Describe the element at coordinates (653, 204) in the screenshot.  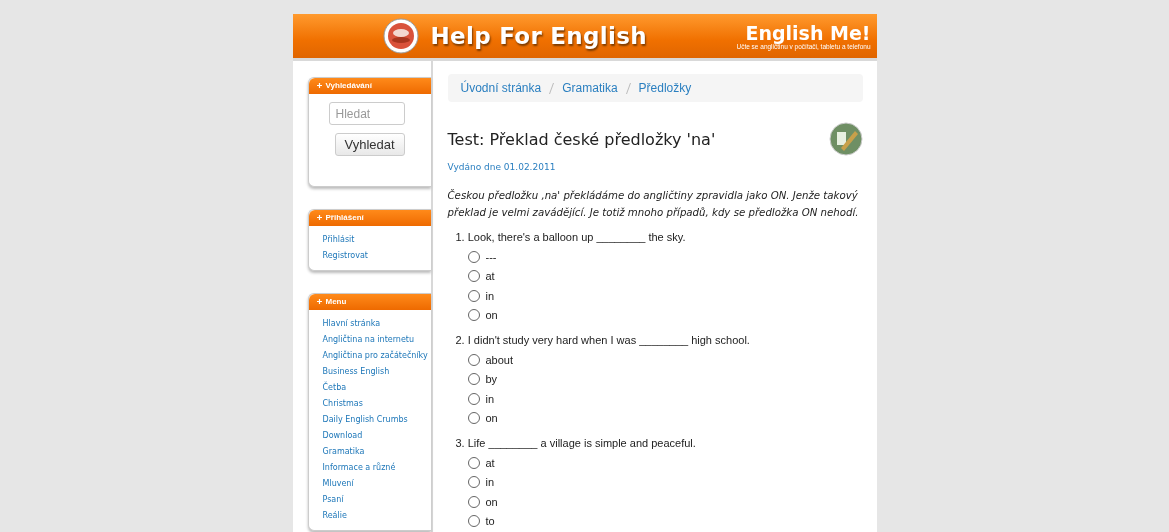
I see `intro-paragraph: Českou předložku ,na' překládáme do angličtiny zpravidla jako ON. Jenže takový překlad je velmi zavádějící. Je totiž mnoho případů, kdy se předložka ON nehodí.` at that location.